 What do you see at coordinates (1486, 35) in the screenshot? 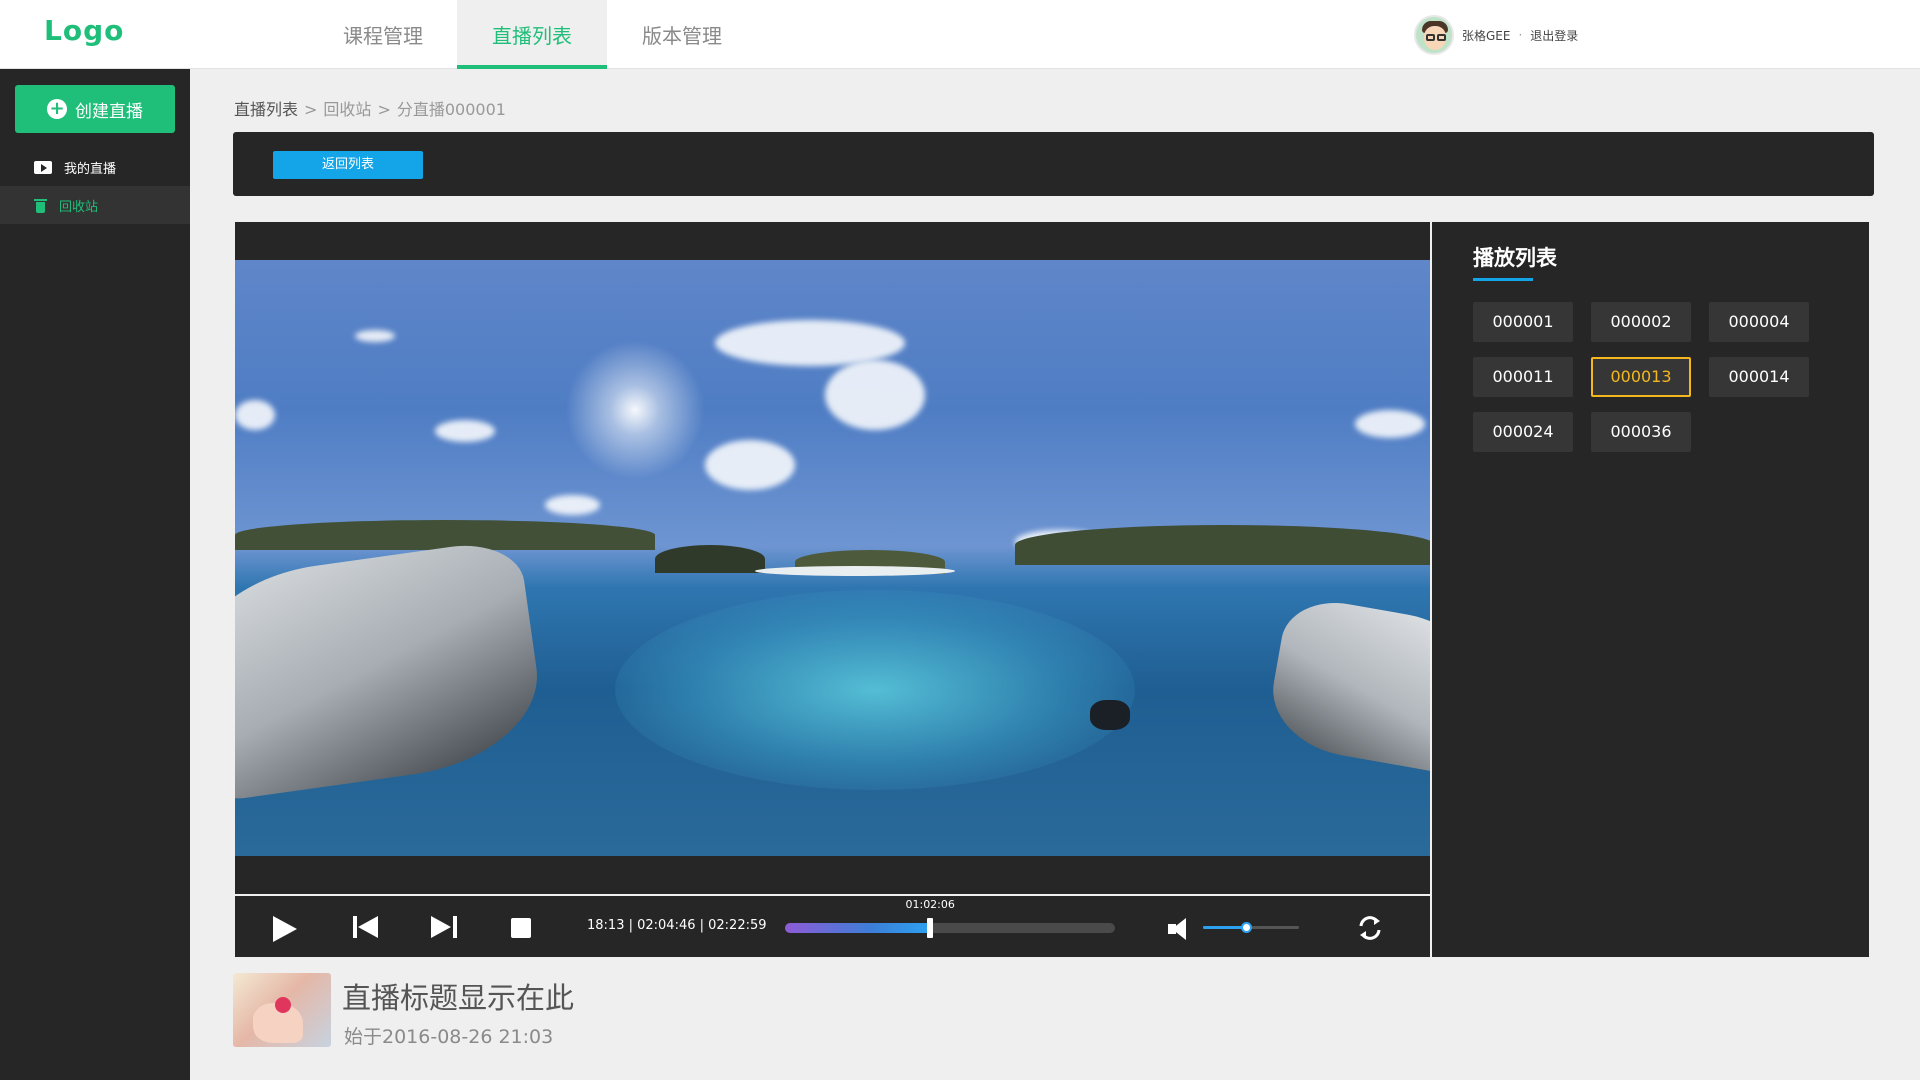
I see `user-name: 张格GEE` at bounding box center [1486, 35].